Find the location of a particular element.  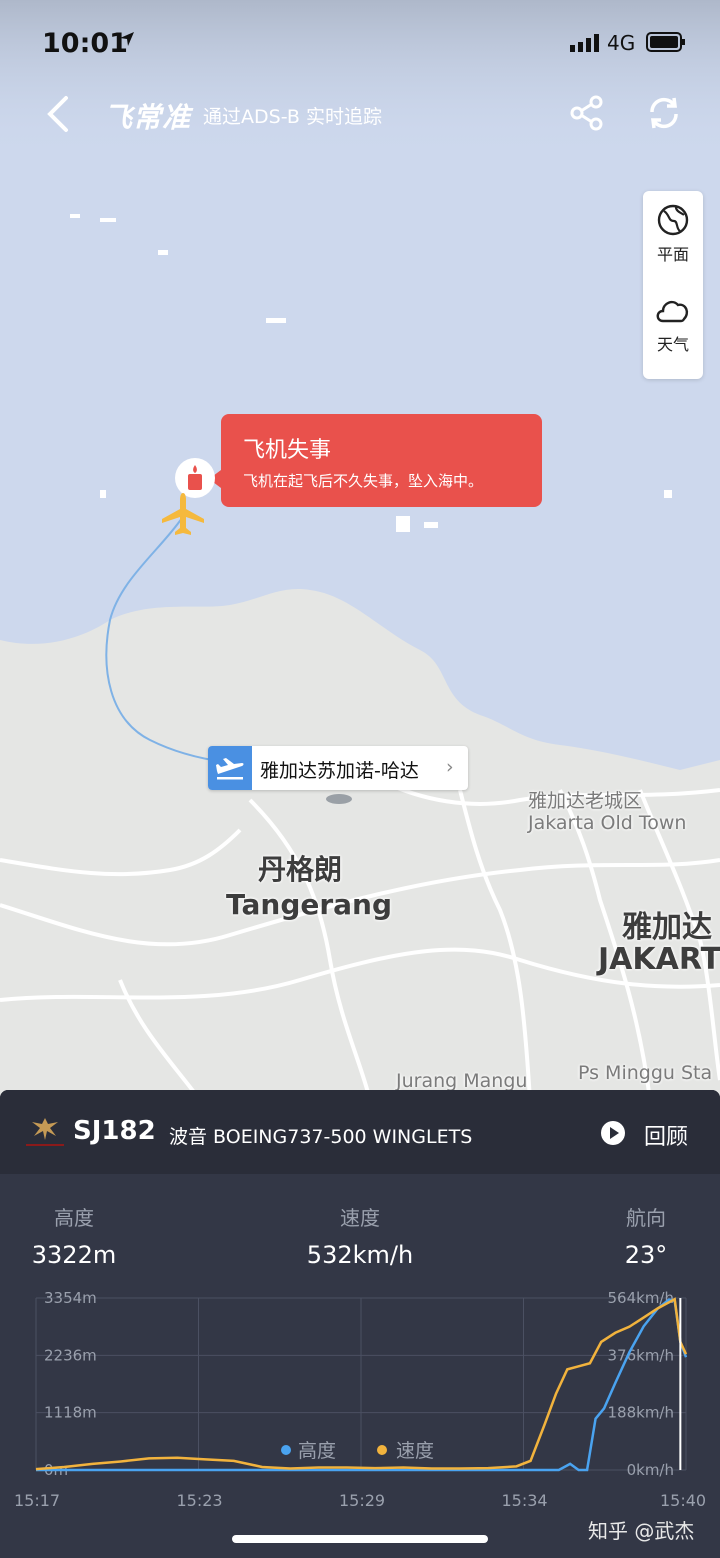

altitude-stat: 高度 3322m is located at coordinates (74, 1235).